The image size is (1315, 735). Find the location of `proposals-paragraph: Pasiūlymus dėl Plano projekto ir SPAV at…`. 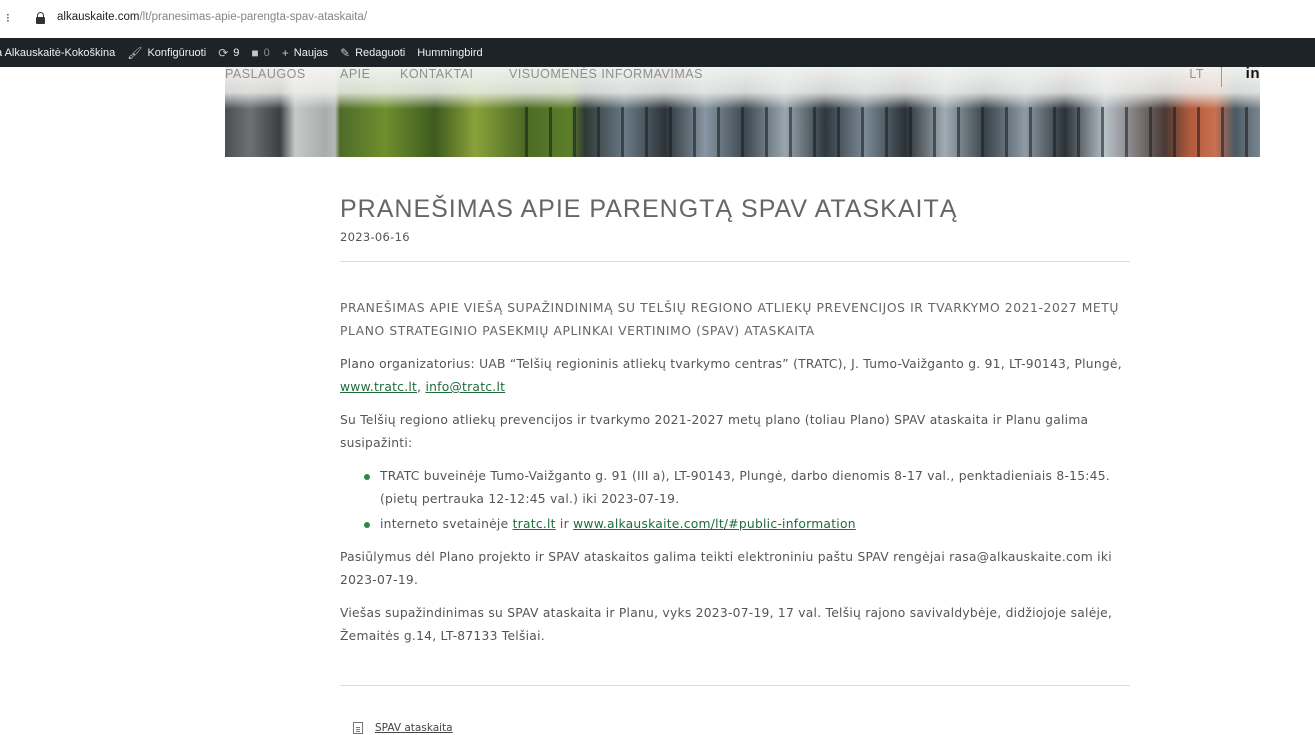

proposals-paragraph: Pasiūlymus dėl Plano projekto ir SPAV at… is located at coordinates (726, 568).